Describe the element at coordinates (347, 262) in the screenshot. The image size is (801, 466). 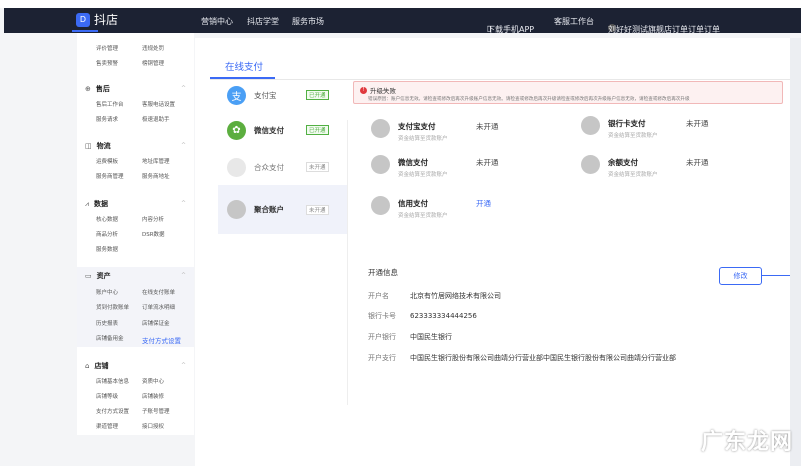
I see `column-divider` at that location.